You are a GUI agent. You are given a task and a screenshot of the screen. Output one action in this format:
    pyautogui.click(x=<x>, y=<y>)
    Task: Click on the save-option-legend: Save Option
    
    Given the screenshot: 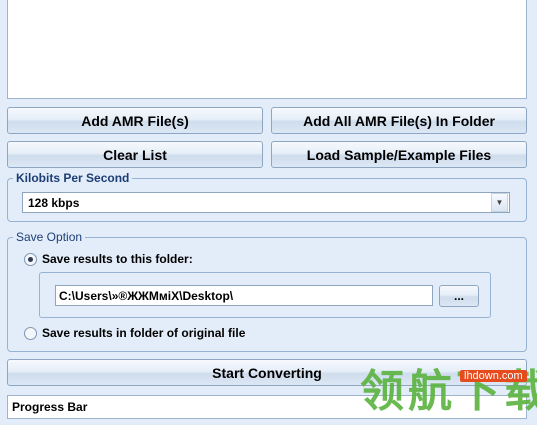 What is the action you would take?
    pyautogui.click(x=49, y=237)
    